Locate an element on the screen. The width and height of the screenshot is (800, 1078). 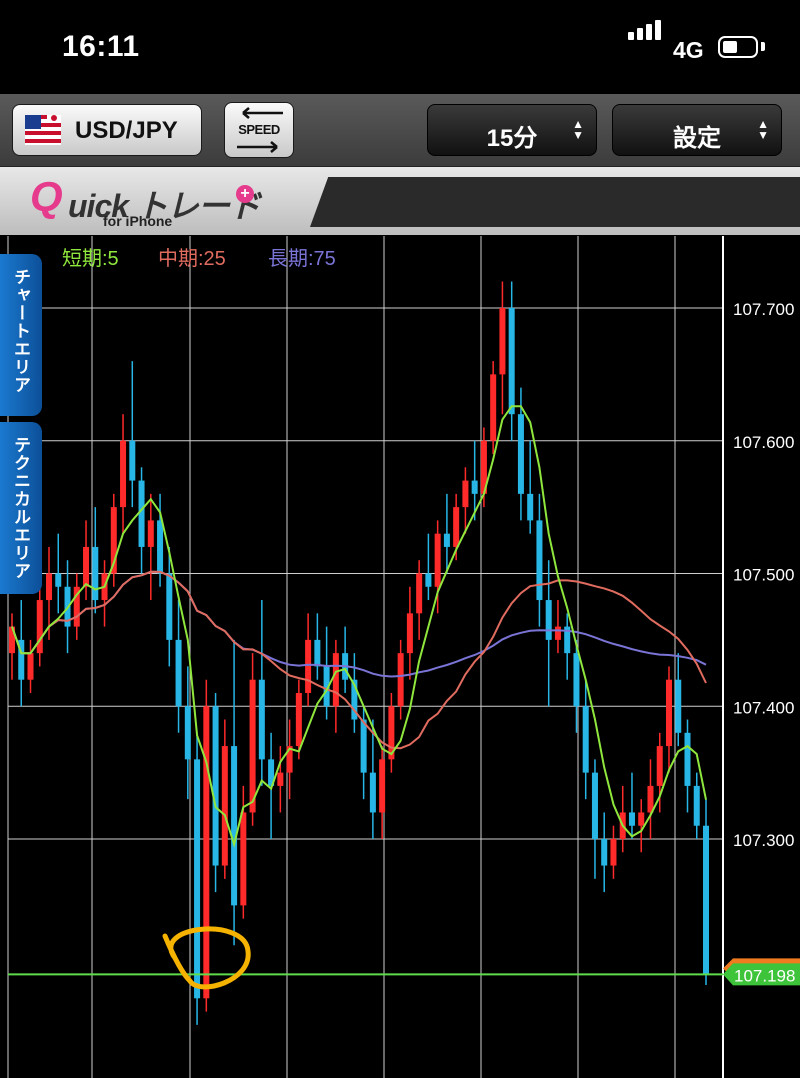
logo-plus-icon: + is located at coordinates (245, 194).